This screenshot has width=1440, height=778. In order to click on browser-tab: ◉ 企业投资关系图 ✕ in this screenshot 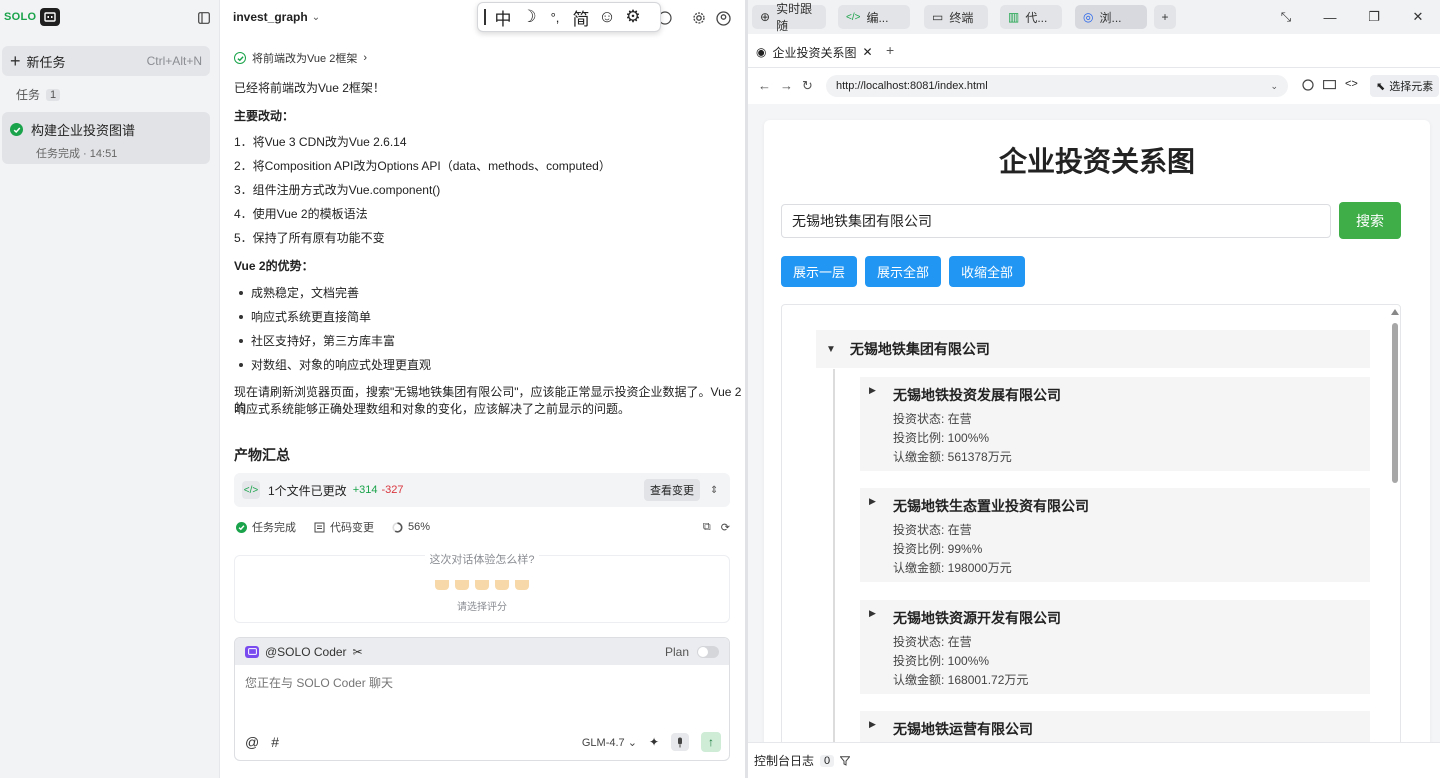, I will do `click(814, 52)`.